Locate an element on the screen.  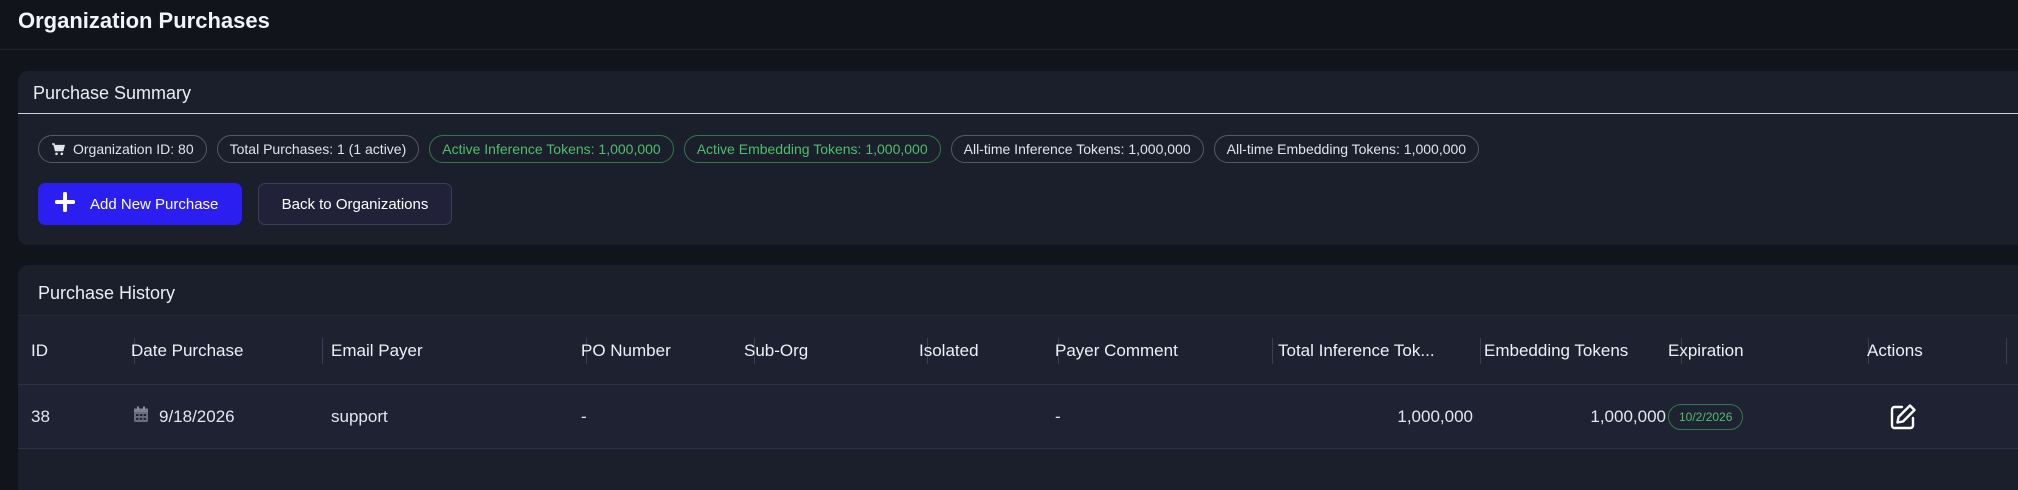
cell-total-inference: 1,000,000 is located at coordinates (1435, 416).